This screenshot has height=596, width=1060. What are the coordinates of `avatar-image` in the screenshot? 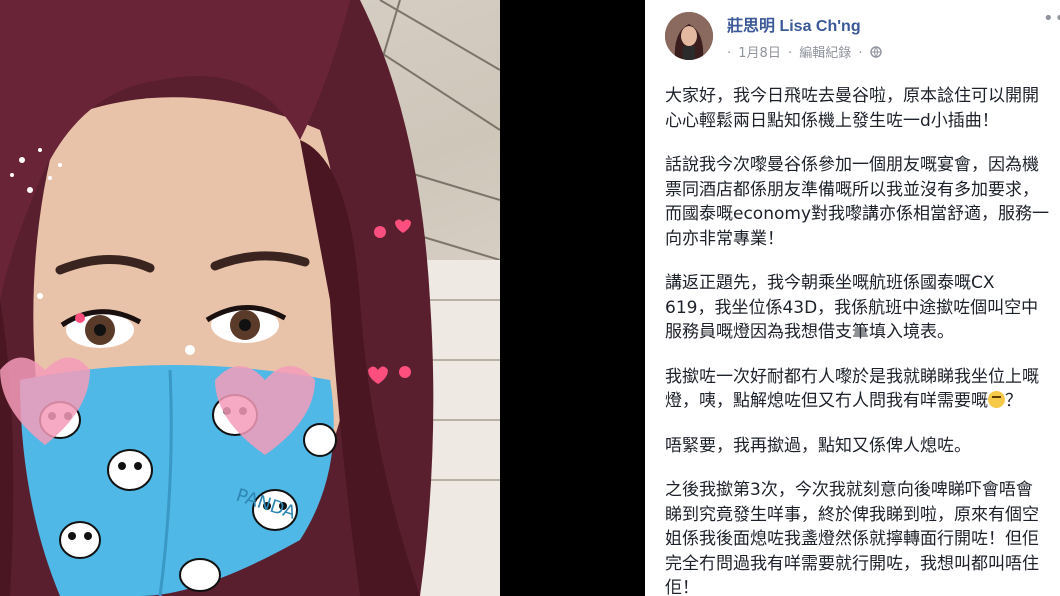 It's located at (689, 36).